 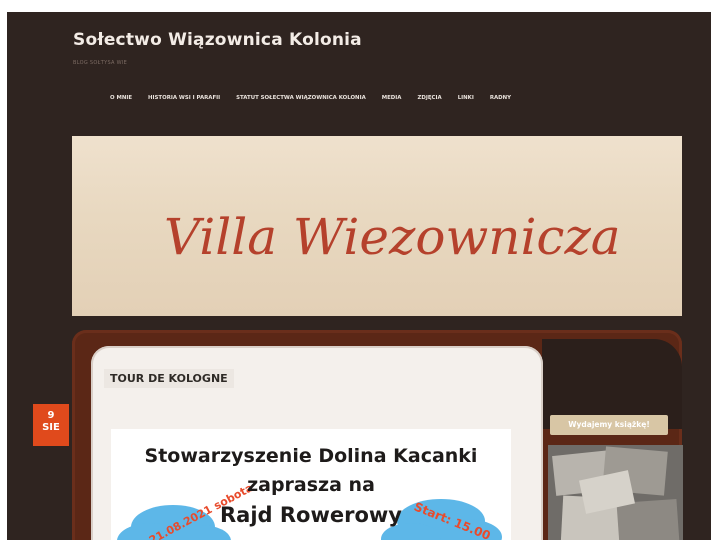 I want to click on nav-item-media: MEDIA, so click(x=392, y=98).